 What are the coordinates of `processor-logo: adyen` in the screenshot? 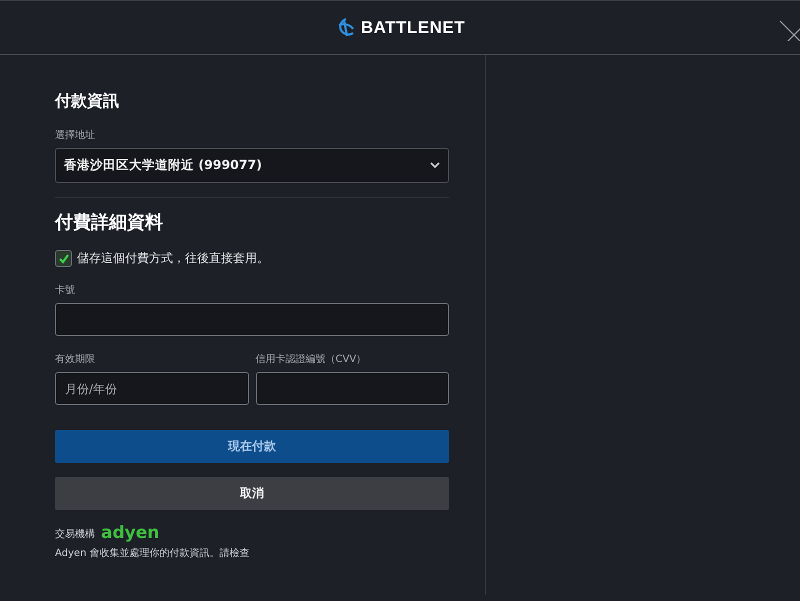 It's located at (130, 533).